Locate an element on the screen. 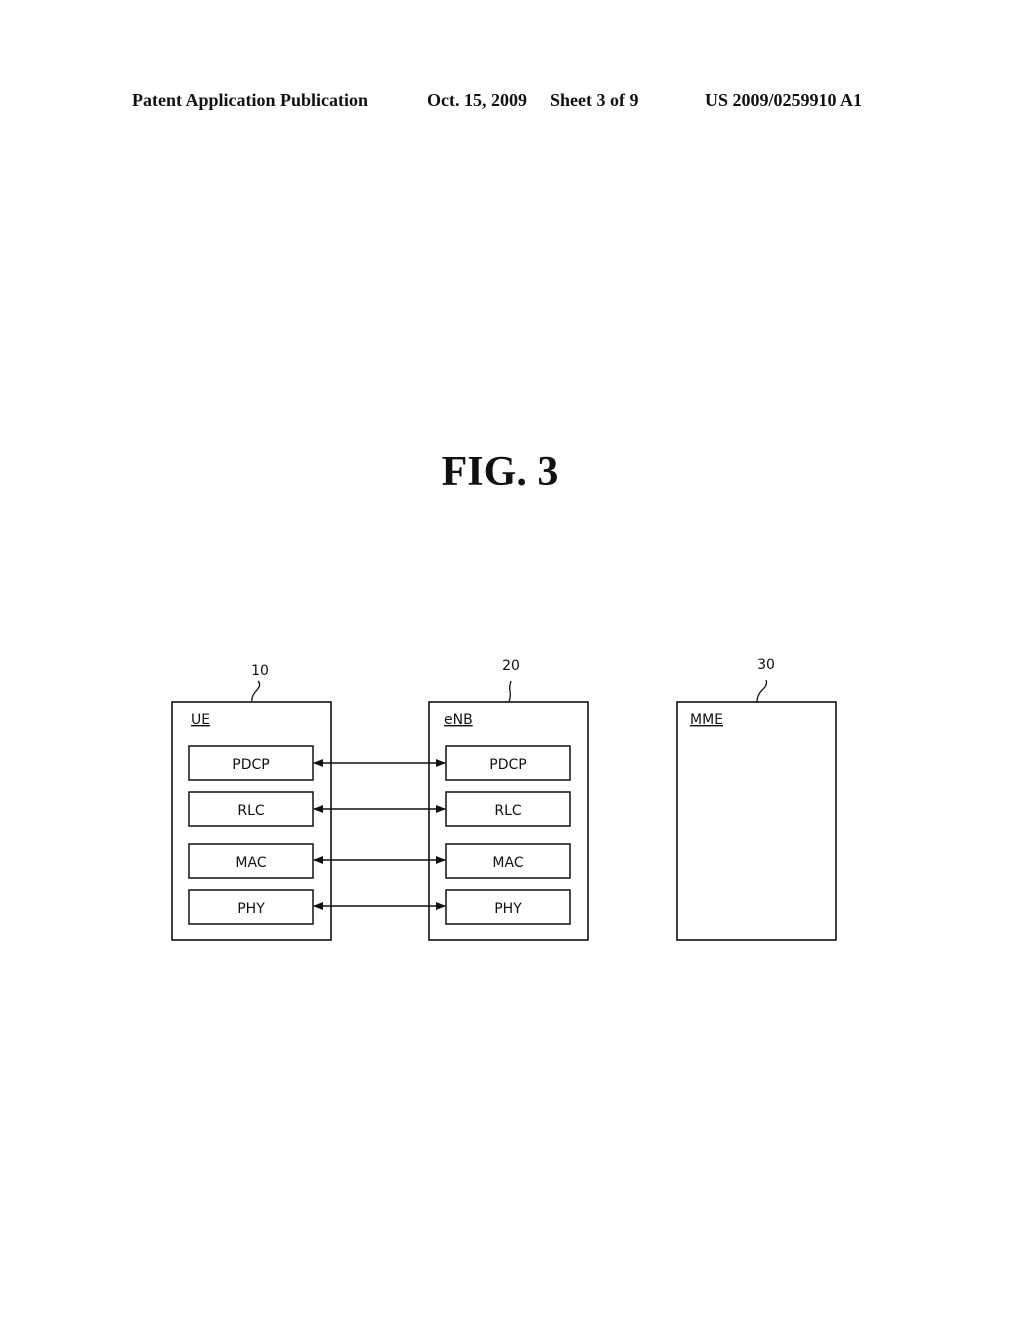 The image size is (1024, 1320). enb-layer-rlc-label: RLC is located at coordinates (508, 811).